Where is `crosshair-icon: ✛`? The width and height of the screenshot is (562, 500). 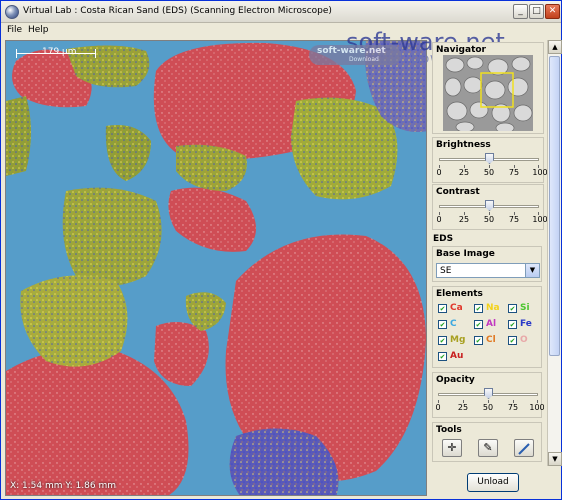 crosshair-icon: ✛ is located at coordinates (452, 447).